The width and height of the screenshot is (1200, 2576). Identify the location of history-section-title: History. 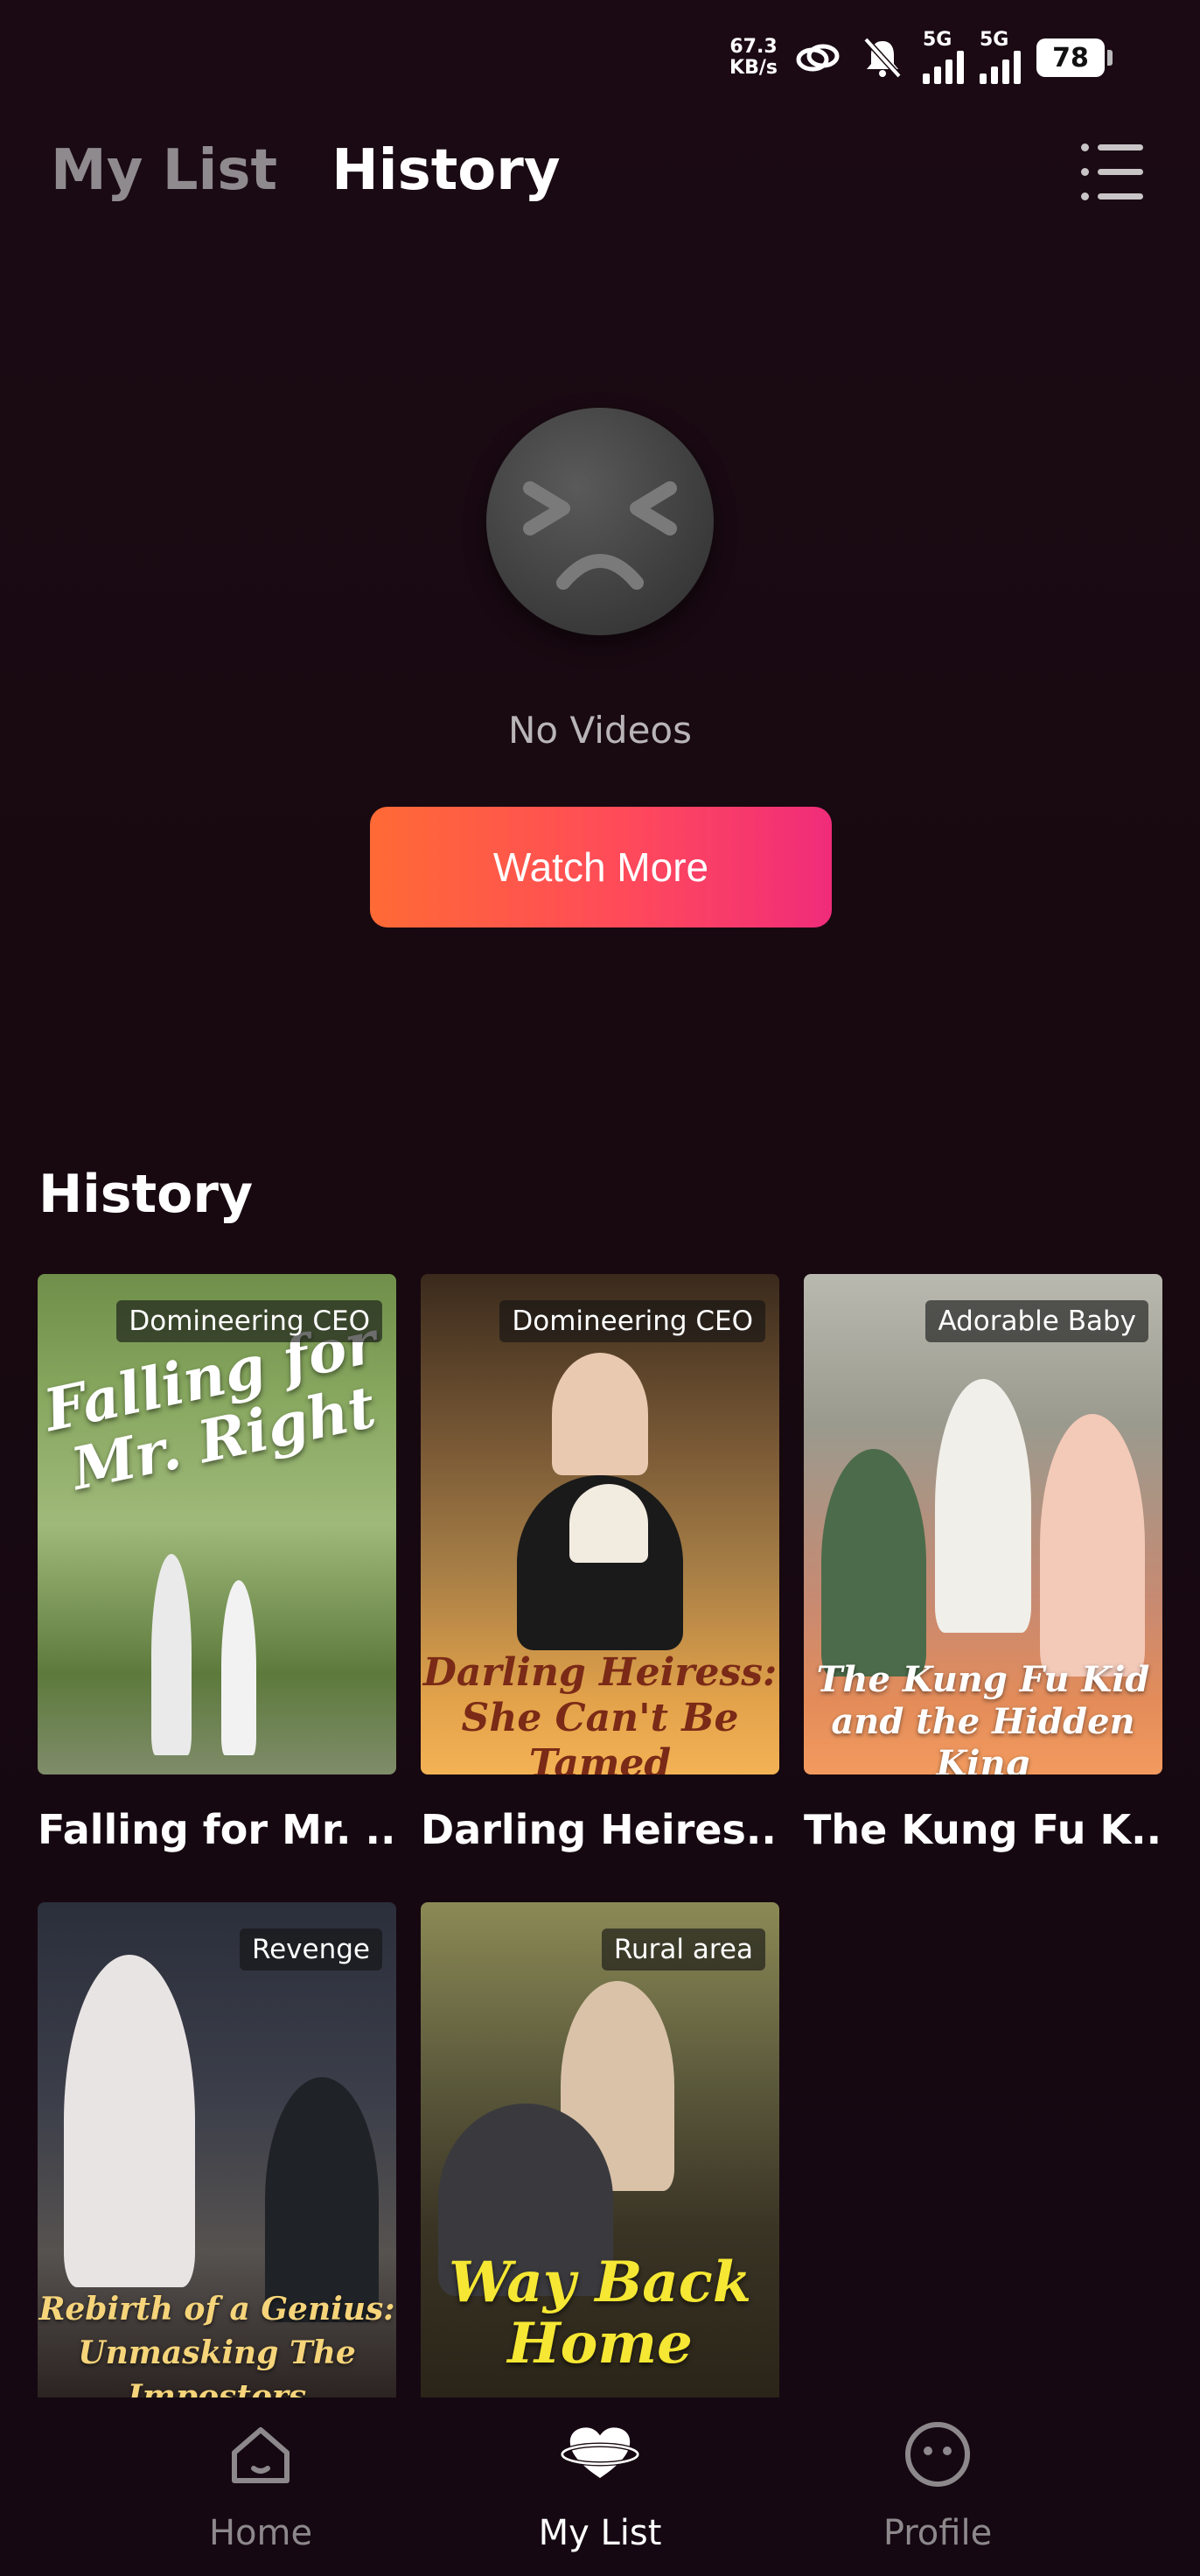
(146, 1194).